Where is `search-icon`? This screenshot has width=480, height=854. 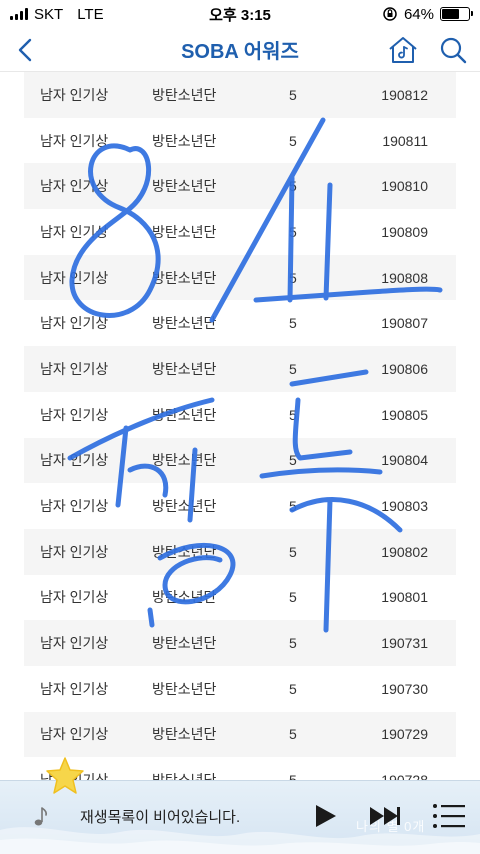
search-icon is located at coordinates (453, 50).